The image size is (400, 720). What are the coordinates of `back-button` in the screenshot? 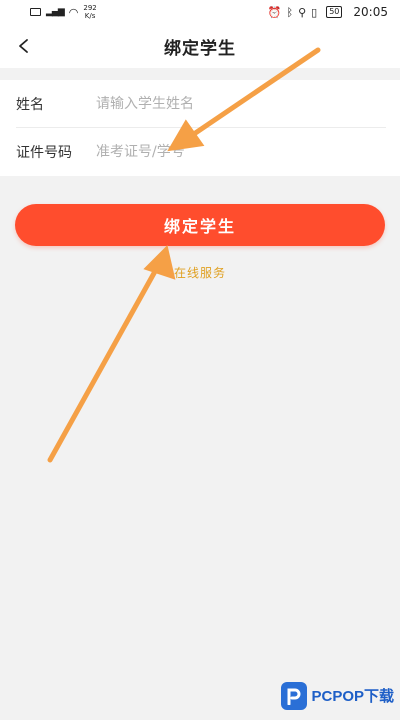 It's located at (24, 46).